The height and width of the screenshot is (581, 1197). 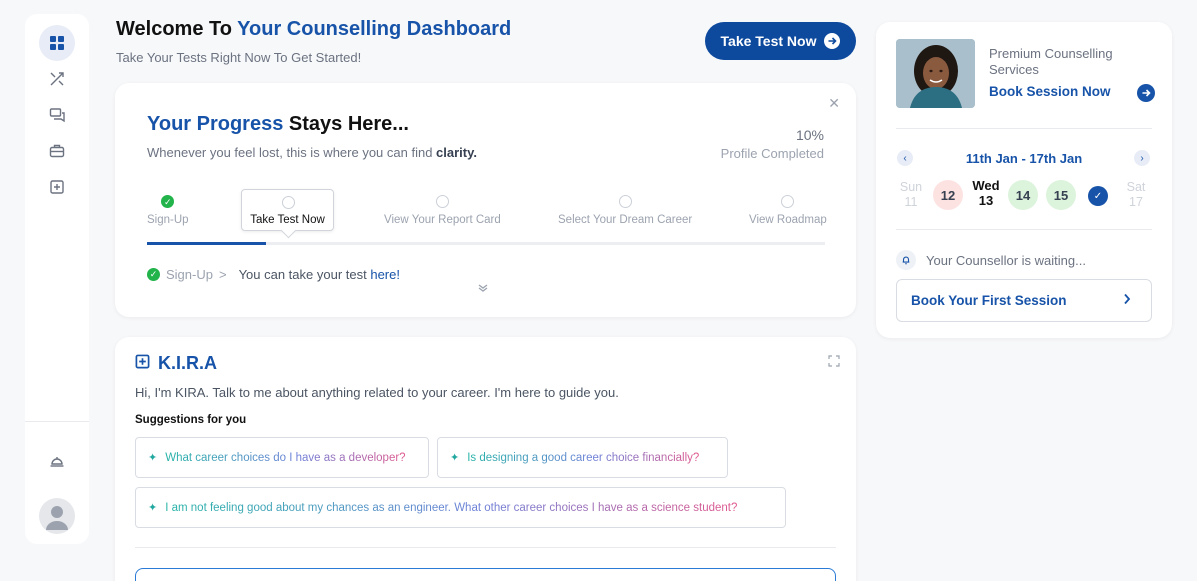 I want to click on progress-breadcrumb: ✓ Sign-Up > You can take your test here!, so click(x=273, y=274).